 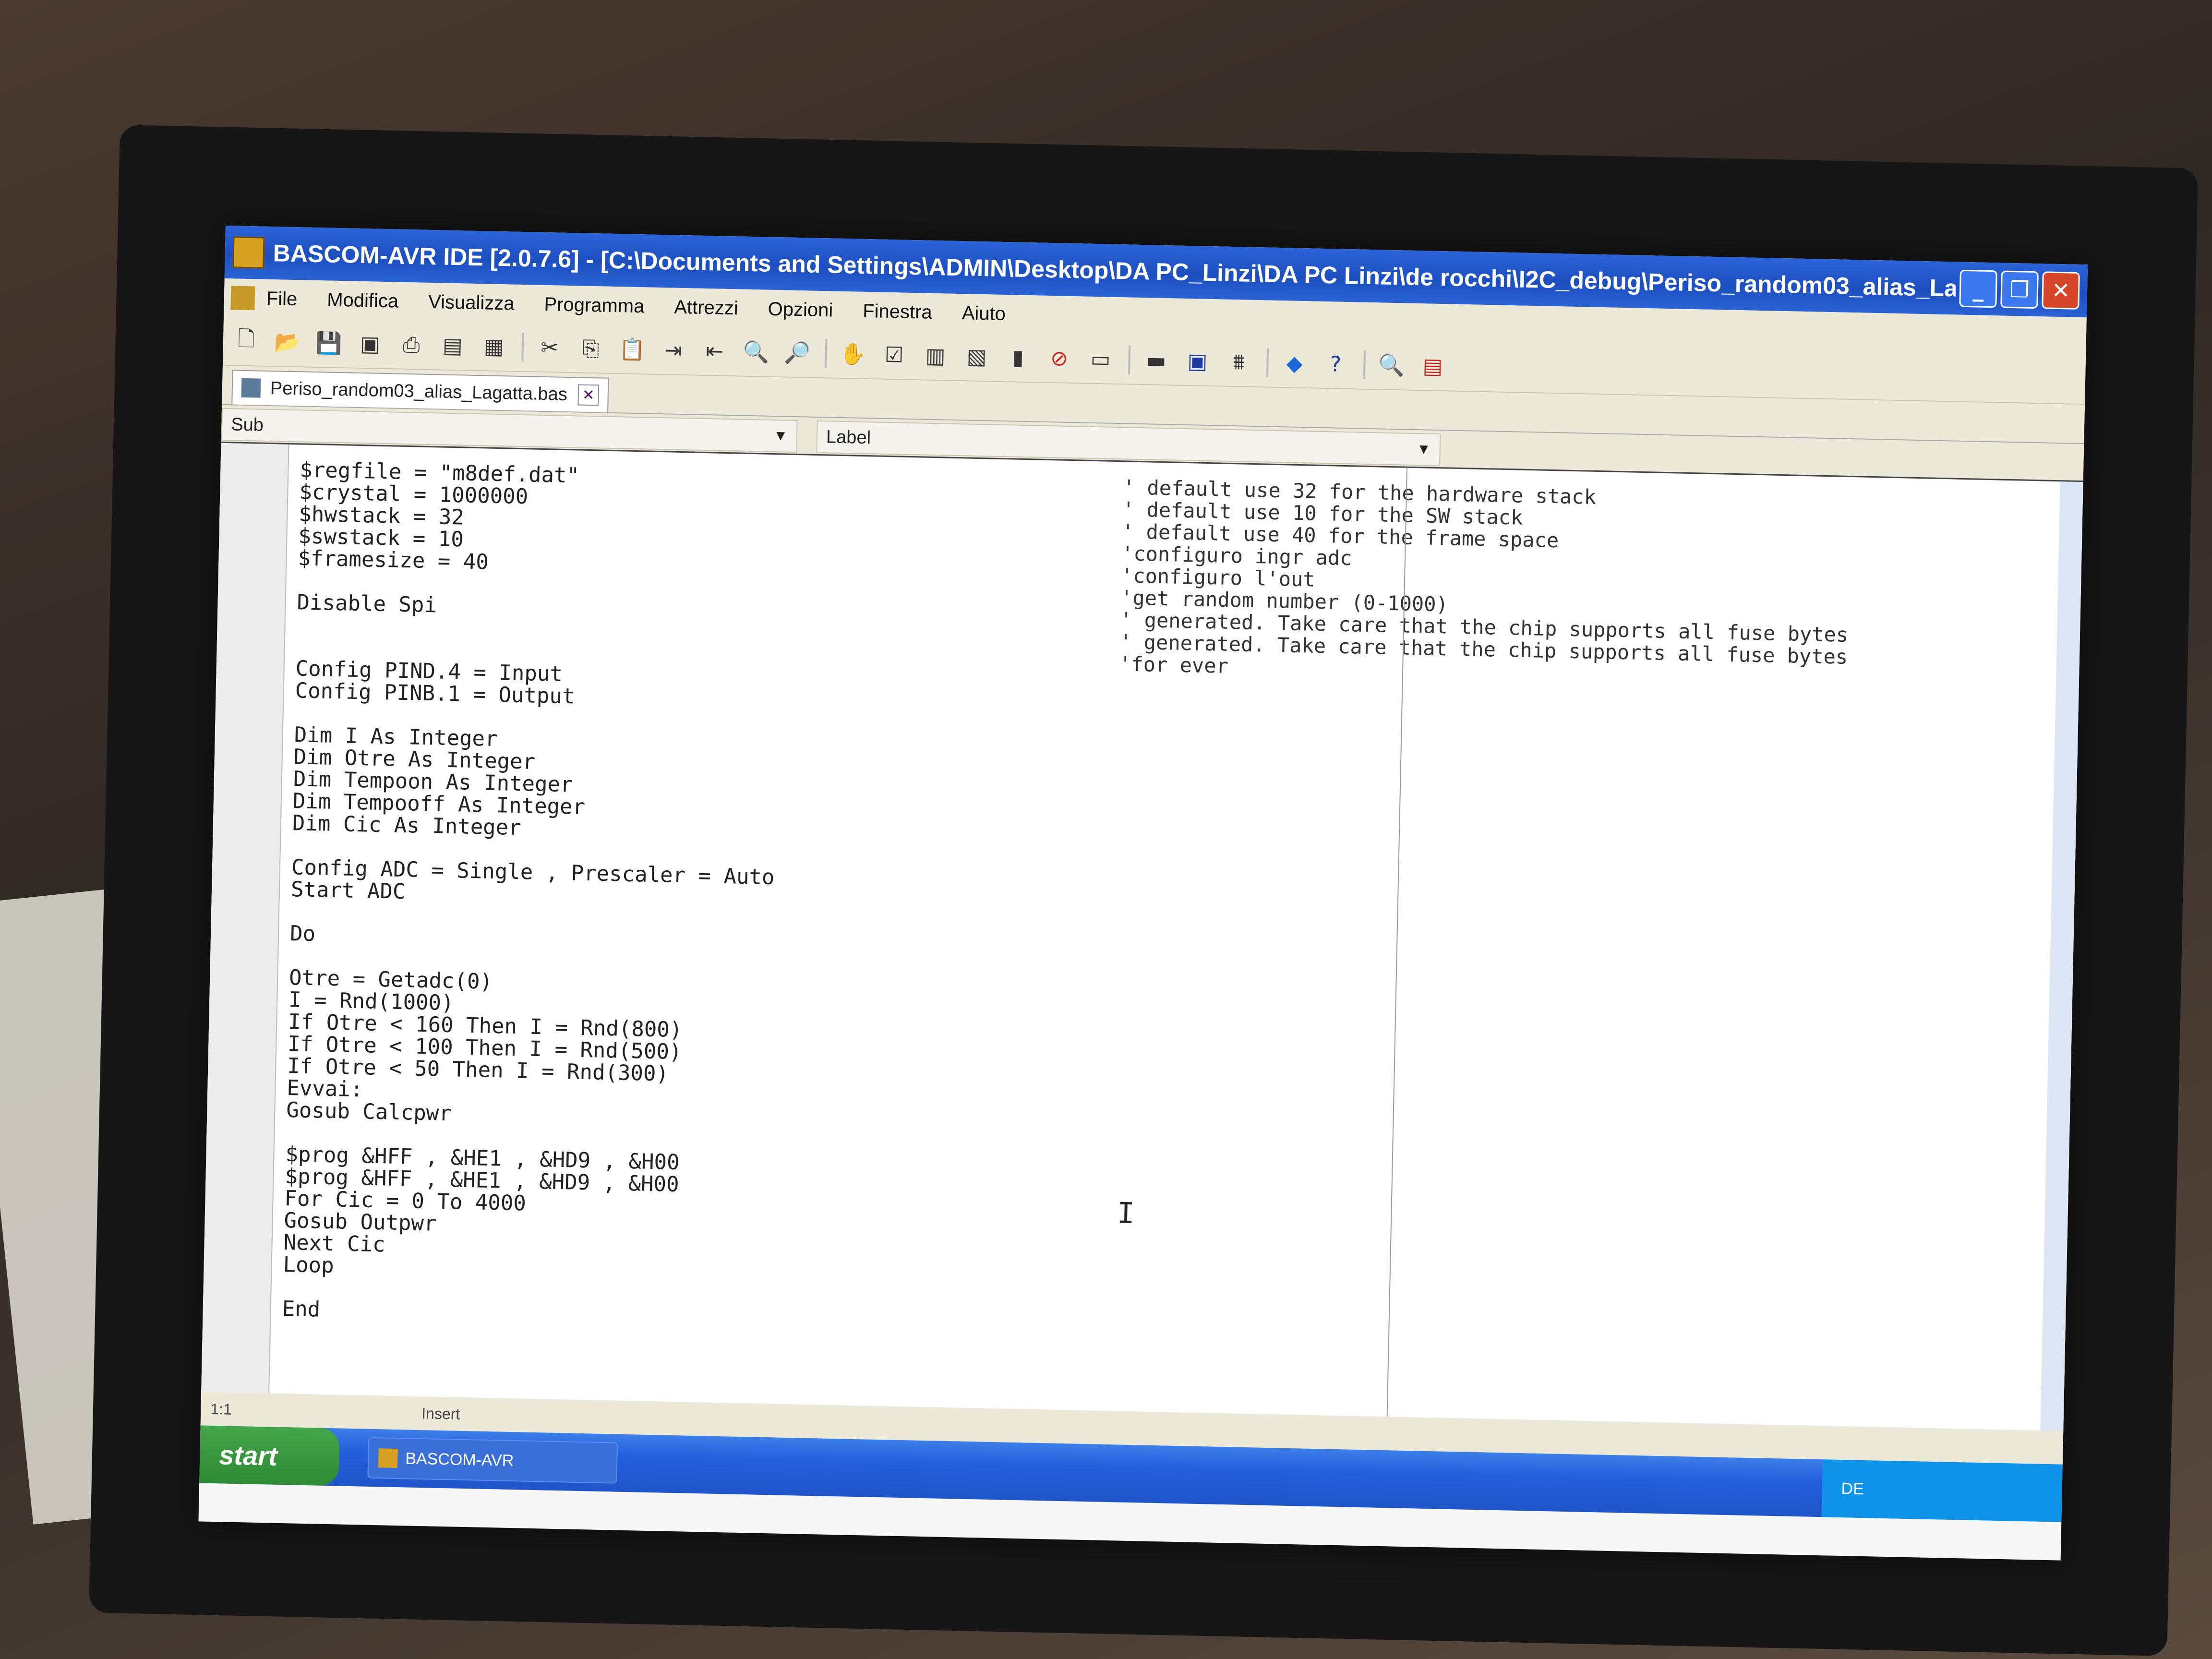 I want to click on find-icon: 🔍, so click(x=755, y=352).